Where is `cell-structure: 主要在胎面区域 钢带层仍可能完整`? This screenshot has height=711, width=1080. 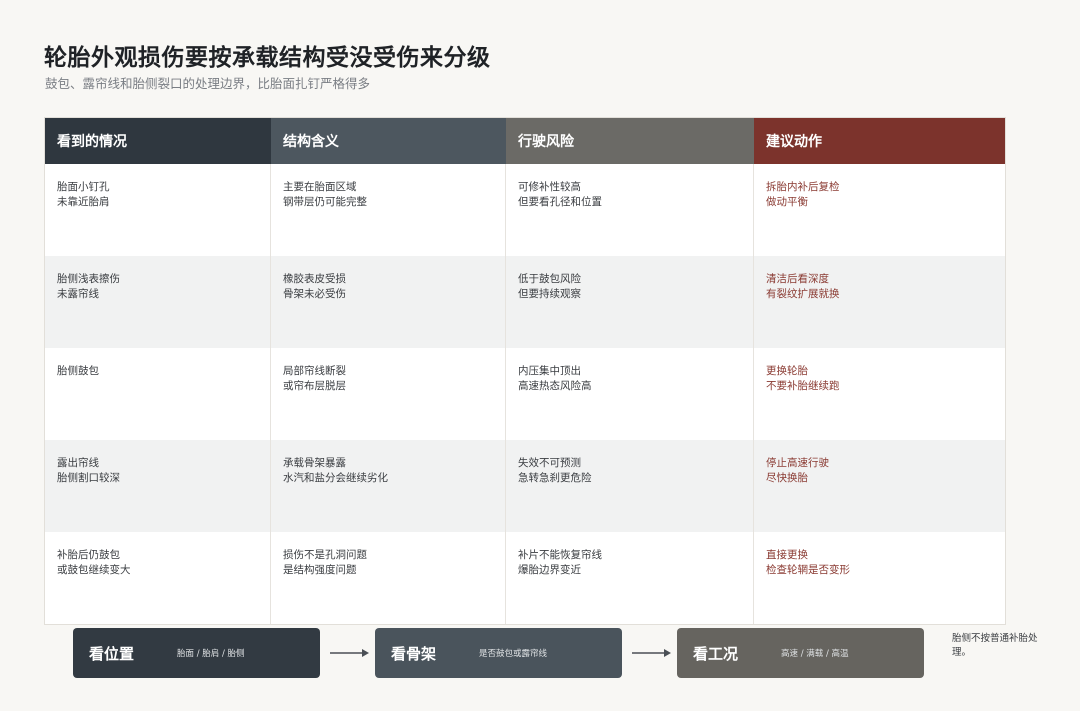
cell-structure: 主要在胎面区域 钢带层仍可能完整 is located at coordinates (388, 210).